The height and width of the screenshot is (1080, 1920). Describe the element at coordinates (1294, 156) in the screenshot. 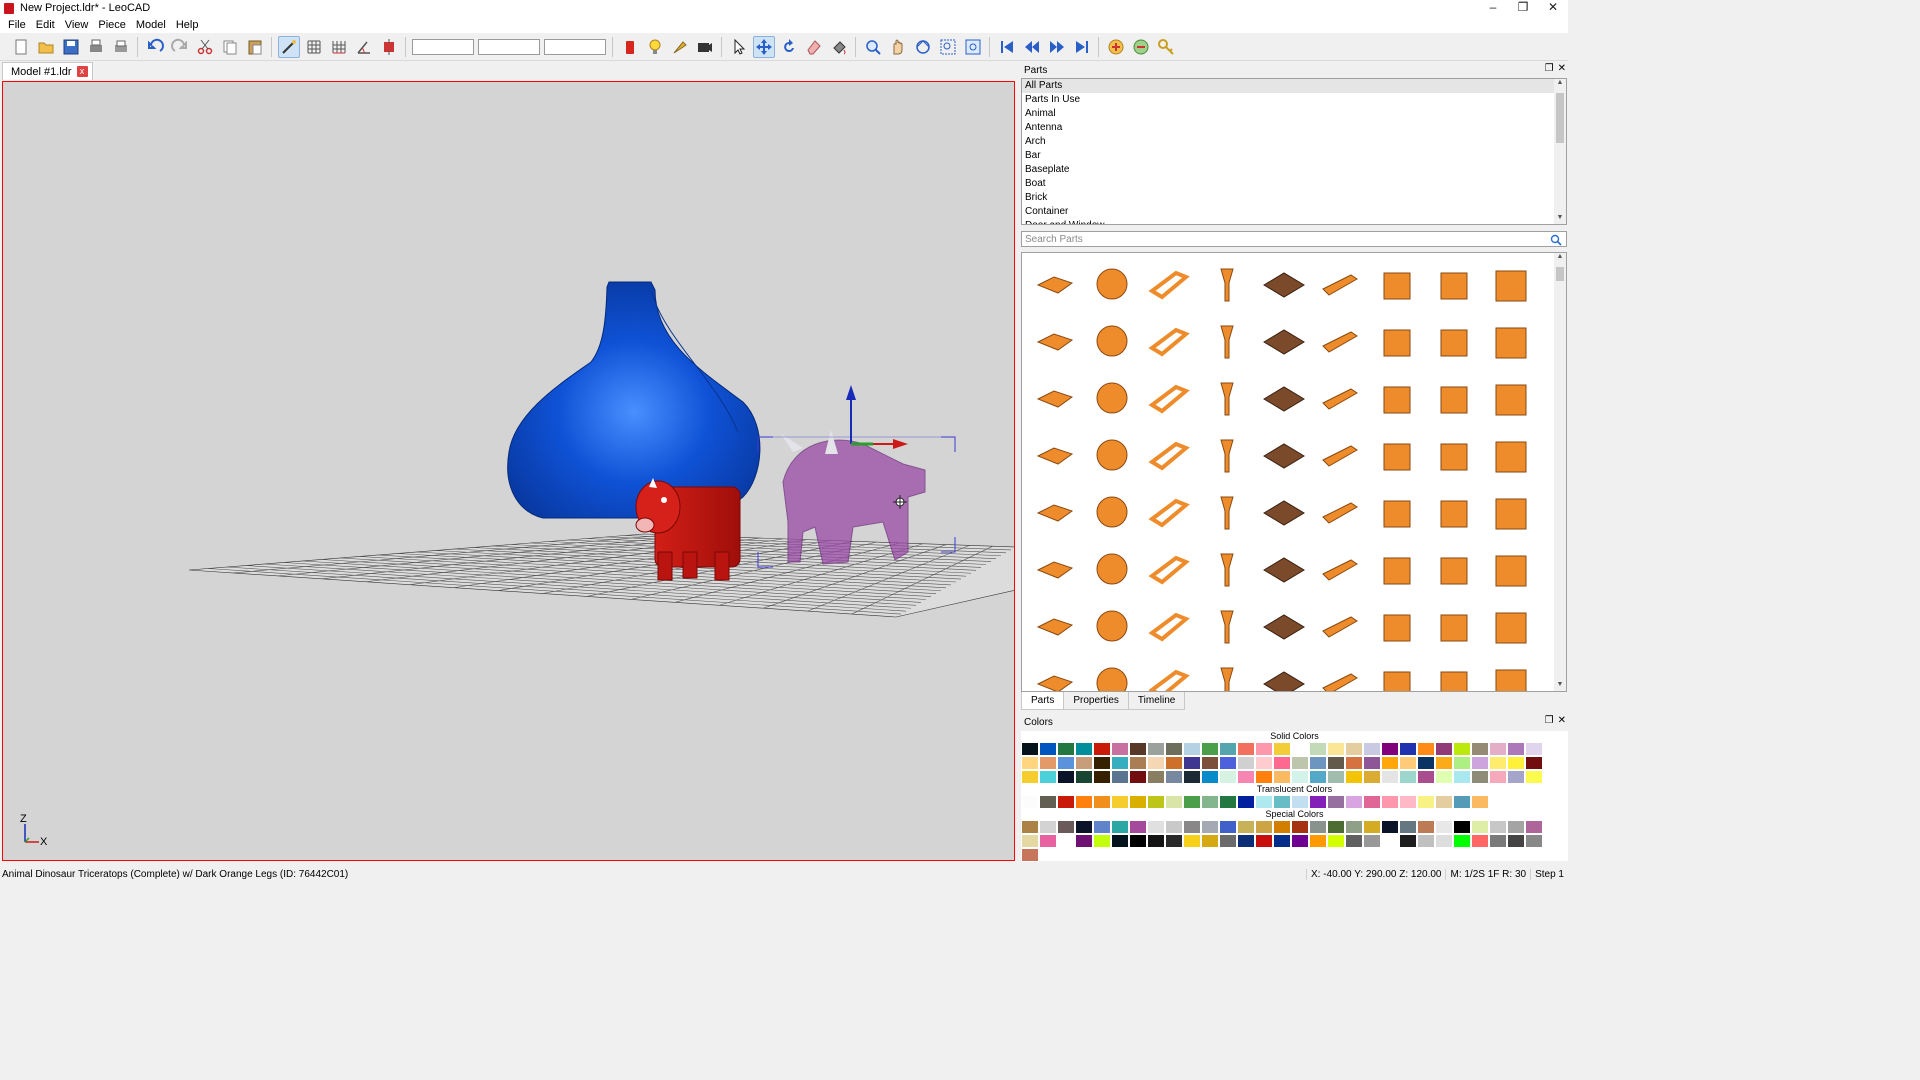

I see `category-item: Bar` at that location.